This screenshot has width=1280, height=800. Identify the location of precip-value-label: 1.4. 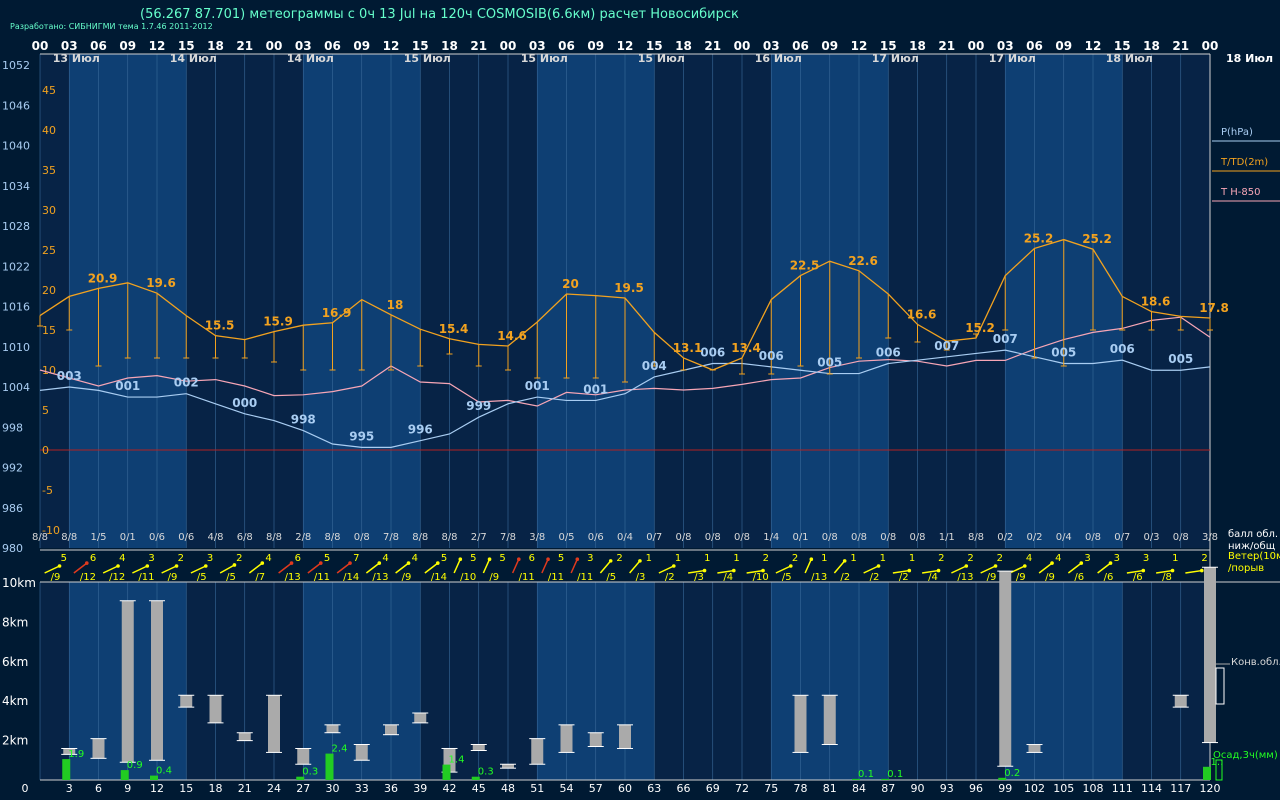
(457, 760).